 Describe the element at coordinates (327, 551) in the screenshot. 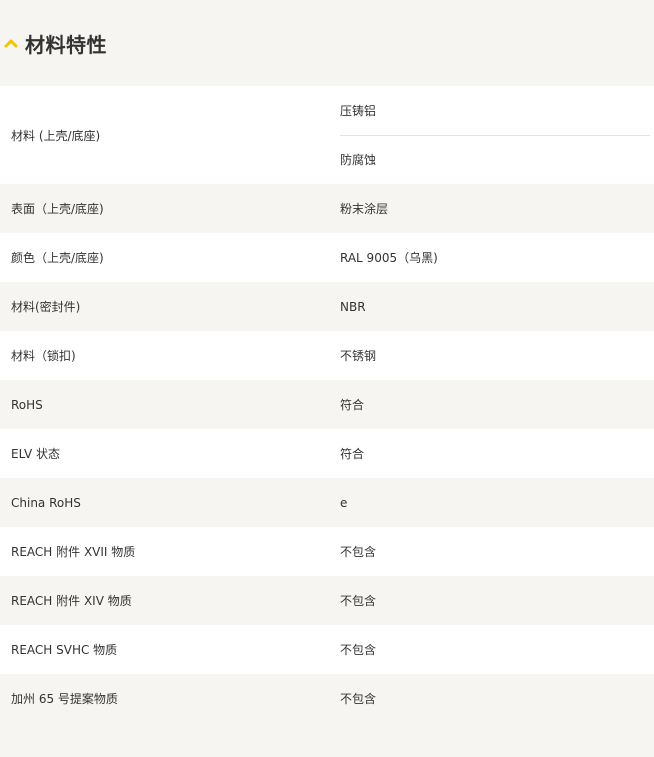

I see `table-row: REACH 附件 XVII 物质 不包含` at that location.